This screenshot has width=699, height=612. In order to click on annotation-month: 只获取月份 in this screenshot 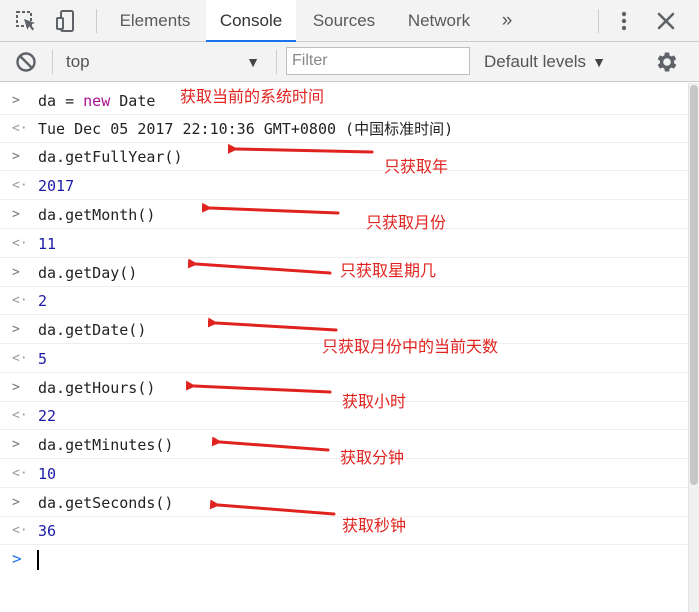, I will do `click(406, 222)`.